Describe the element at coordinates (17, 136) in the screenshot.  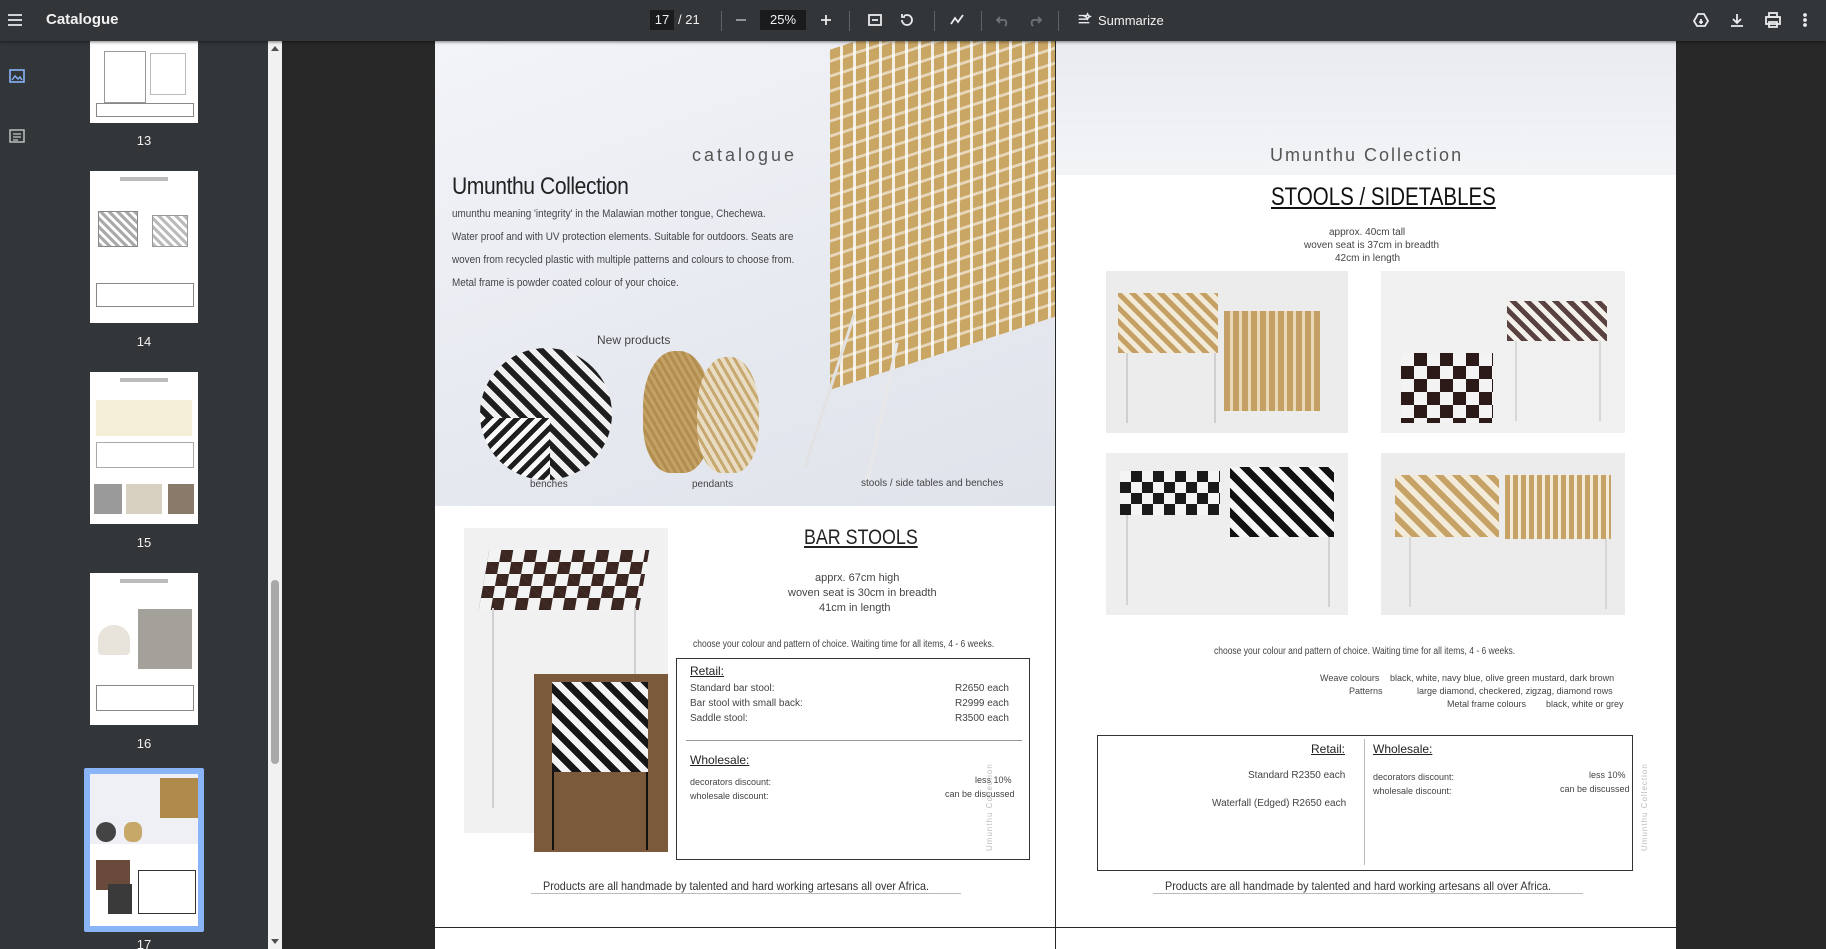
I see `outline-view-icon` at that location.